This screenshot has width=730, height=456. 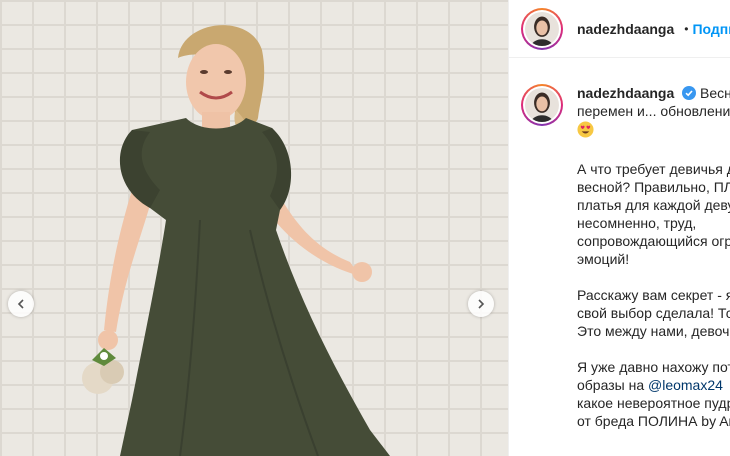 What do you see at coordinates (653, 169) in the screenshot?
I see `caption-line: А что требует девичья душа` at bounding box center [653, 169].